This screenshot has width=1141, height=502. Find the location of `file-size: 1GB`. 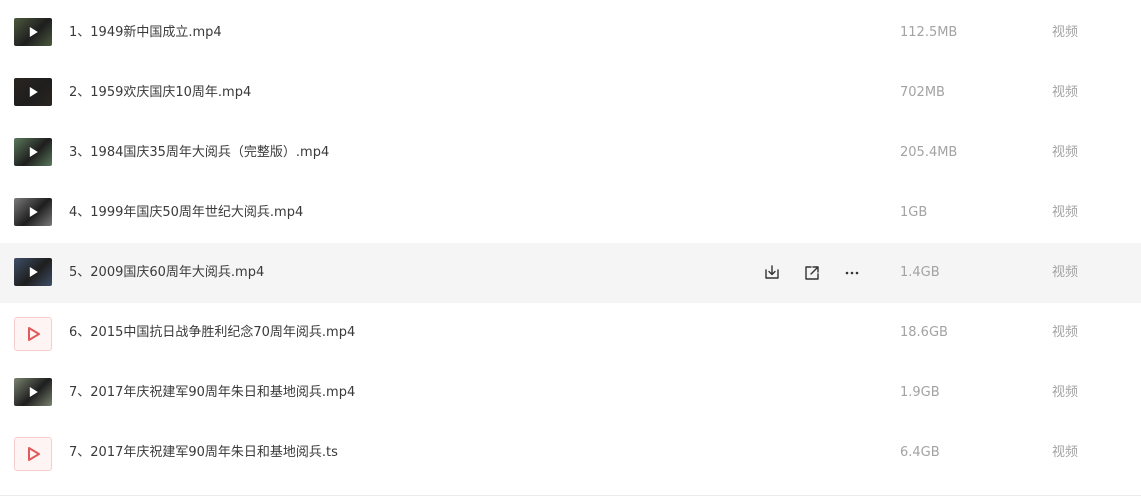

file-size: 1GB is located at coordinates (914, 212).